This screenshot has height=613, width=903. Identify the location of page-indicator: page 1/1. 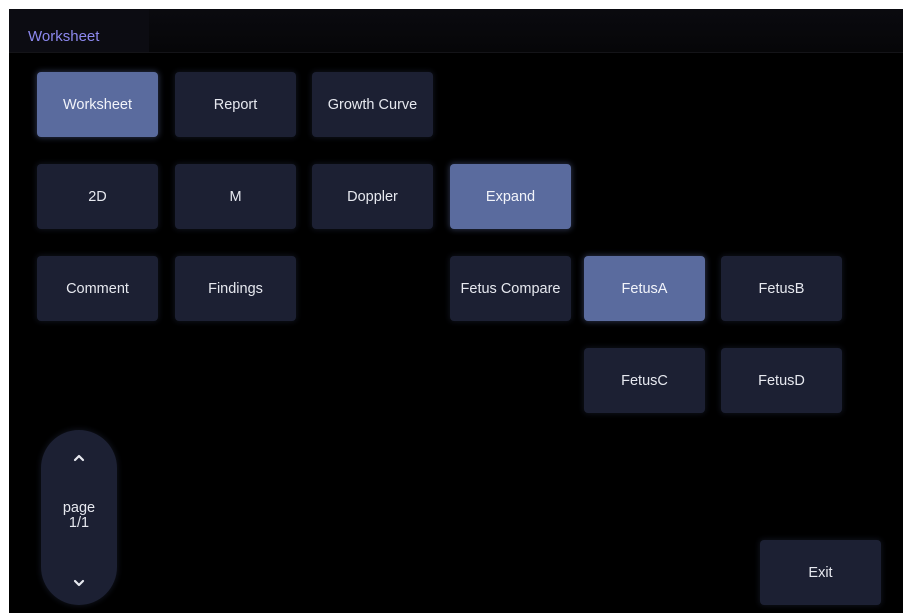
(79, 516).